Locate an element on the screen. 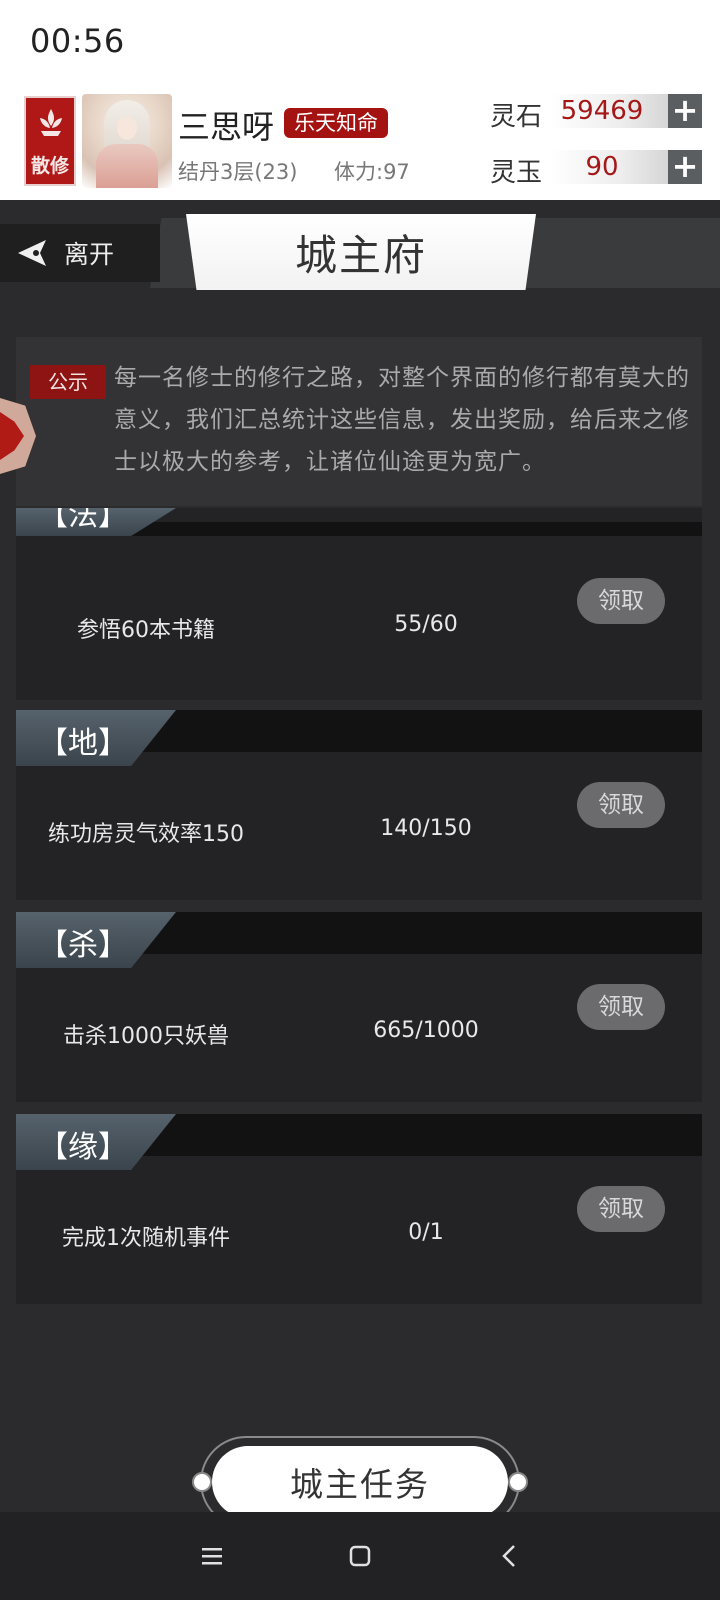 The width and height of the screenshot is (720, 1600). lotus-emblem-icon is located at coordinates (51, 122).